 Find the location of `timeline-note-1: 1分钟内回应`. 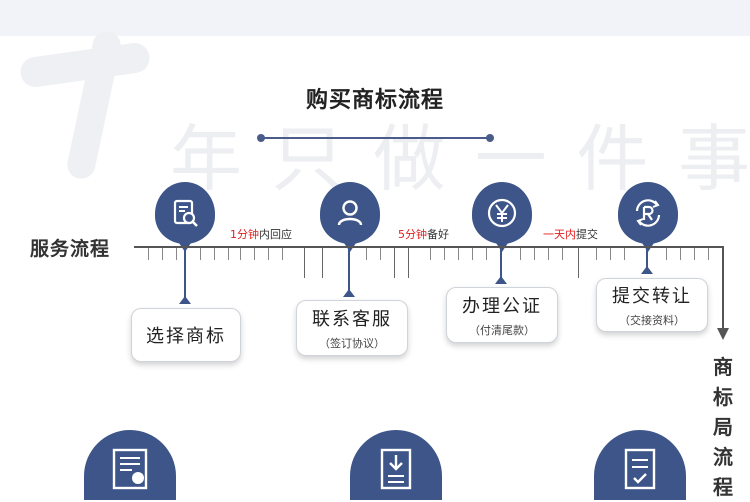

timeline-note-1: 1分钟内回应 is located at coordinates (261, 234).